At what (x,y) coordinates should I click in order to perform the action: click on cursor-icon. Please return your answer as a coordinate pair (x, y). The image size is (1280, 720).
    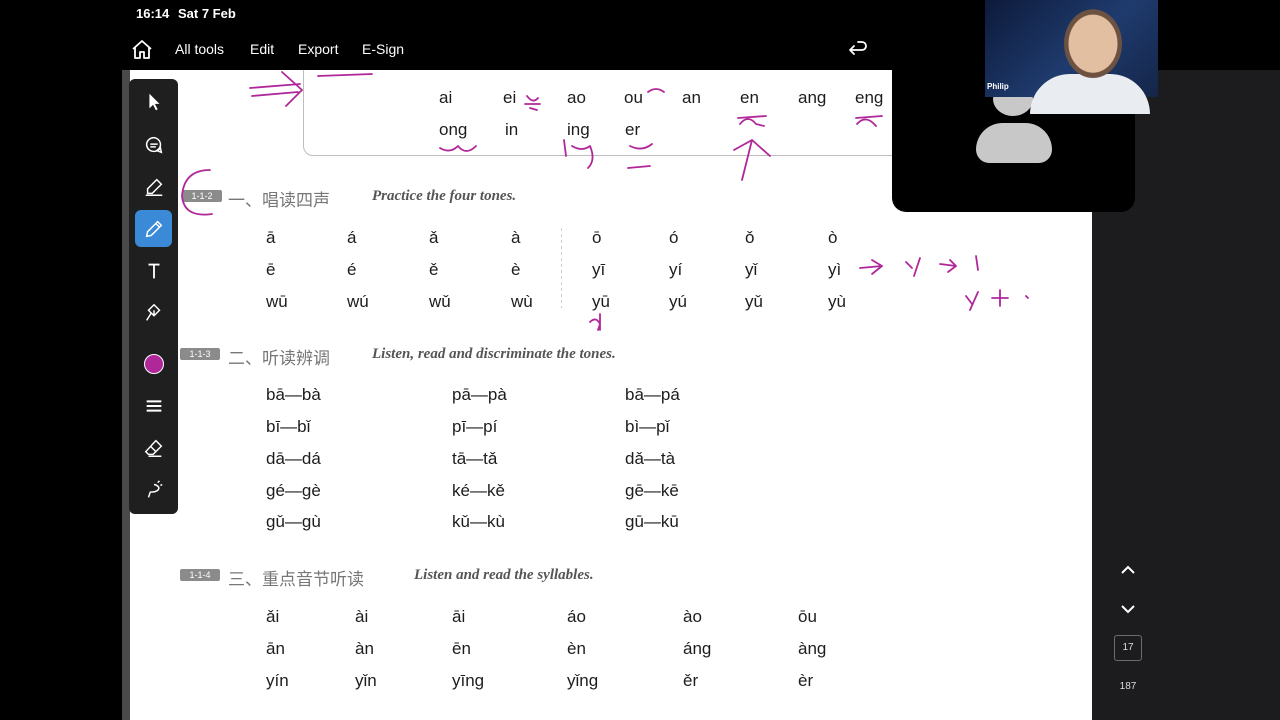
    Looking at the image, I should click on (153, 101).